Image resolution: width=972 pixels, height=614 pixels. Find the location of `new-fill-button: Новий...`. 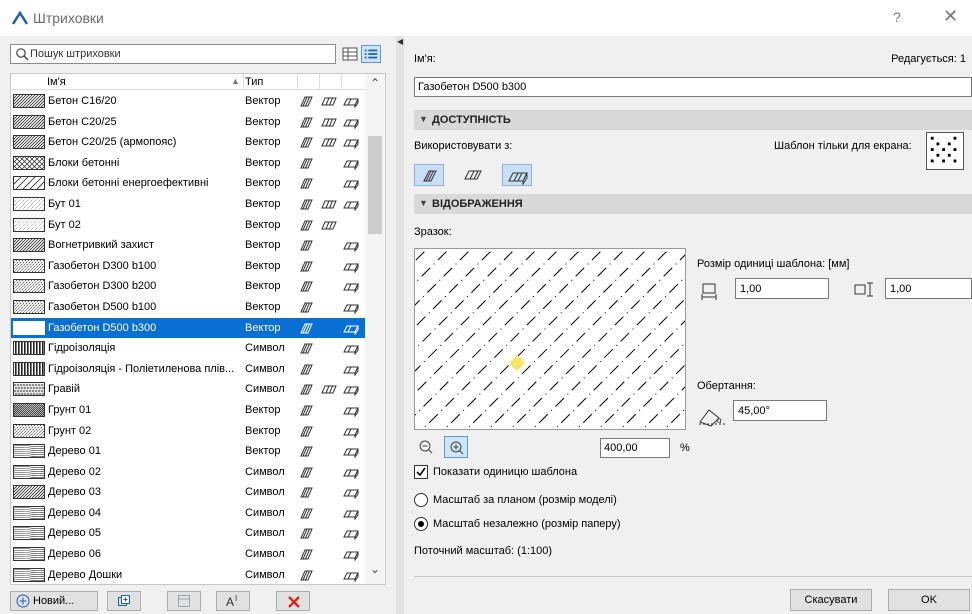

new-fill-button: Новий... is located at coordinates (54, 601).